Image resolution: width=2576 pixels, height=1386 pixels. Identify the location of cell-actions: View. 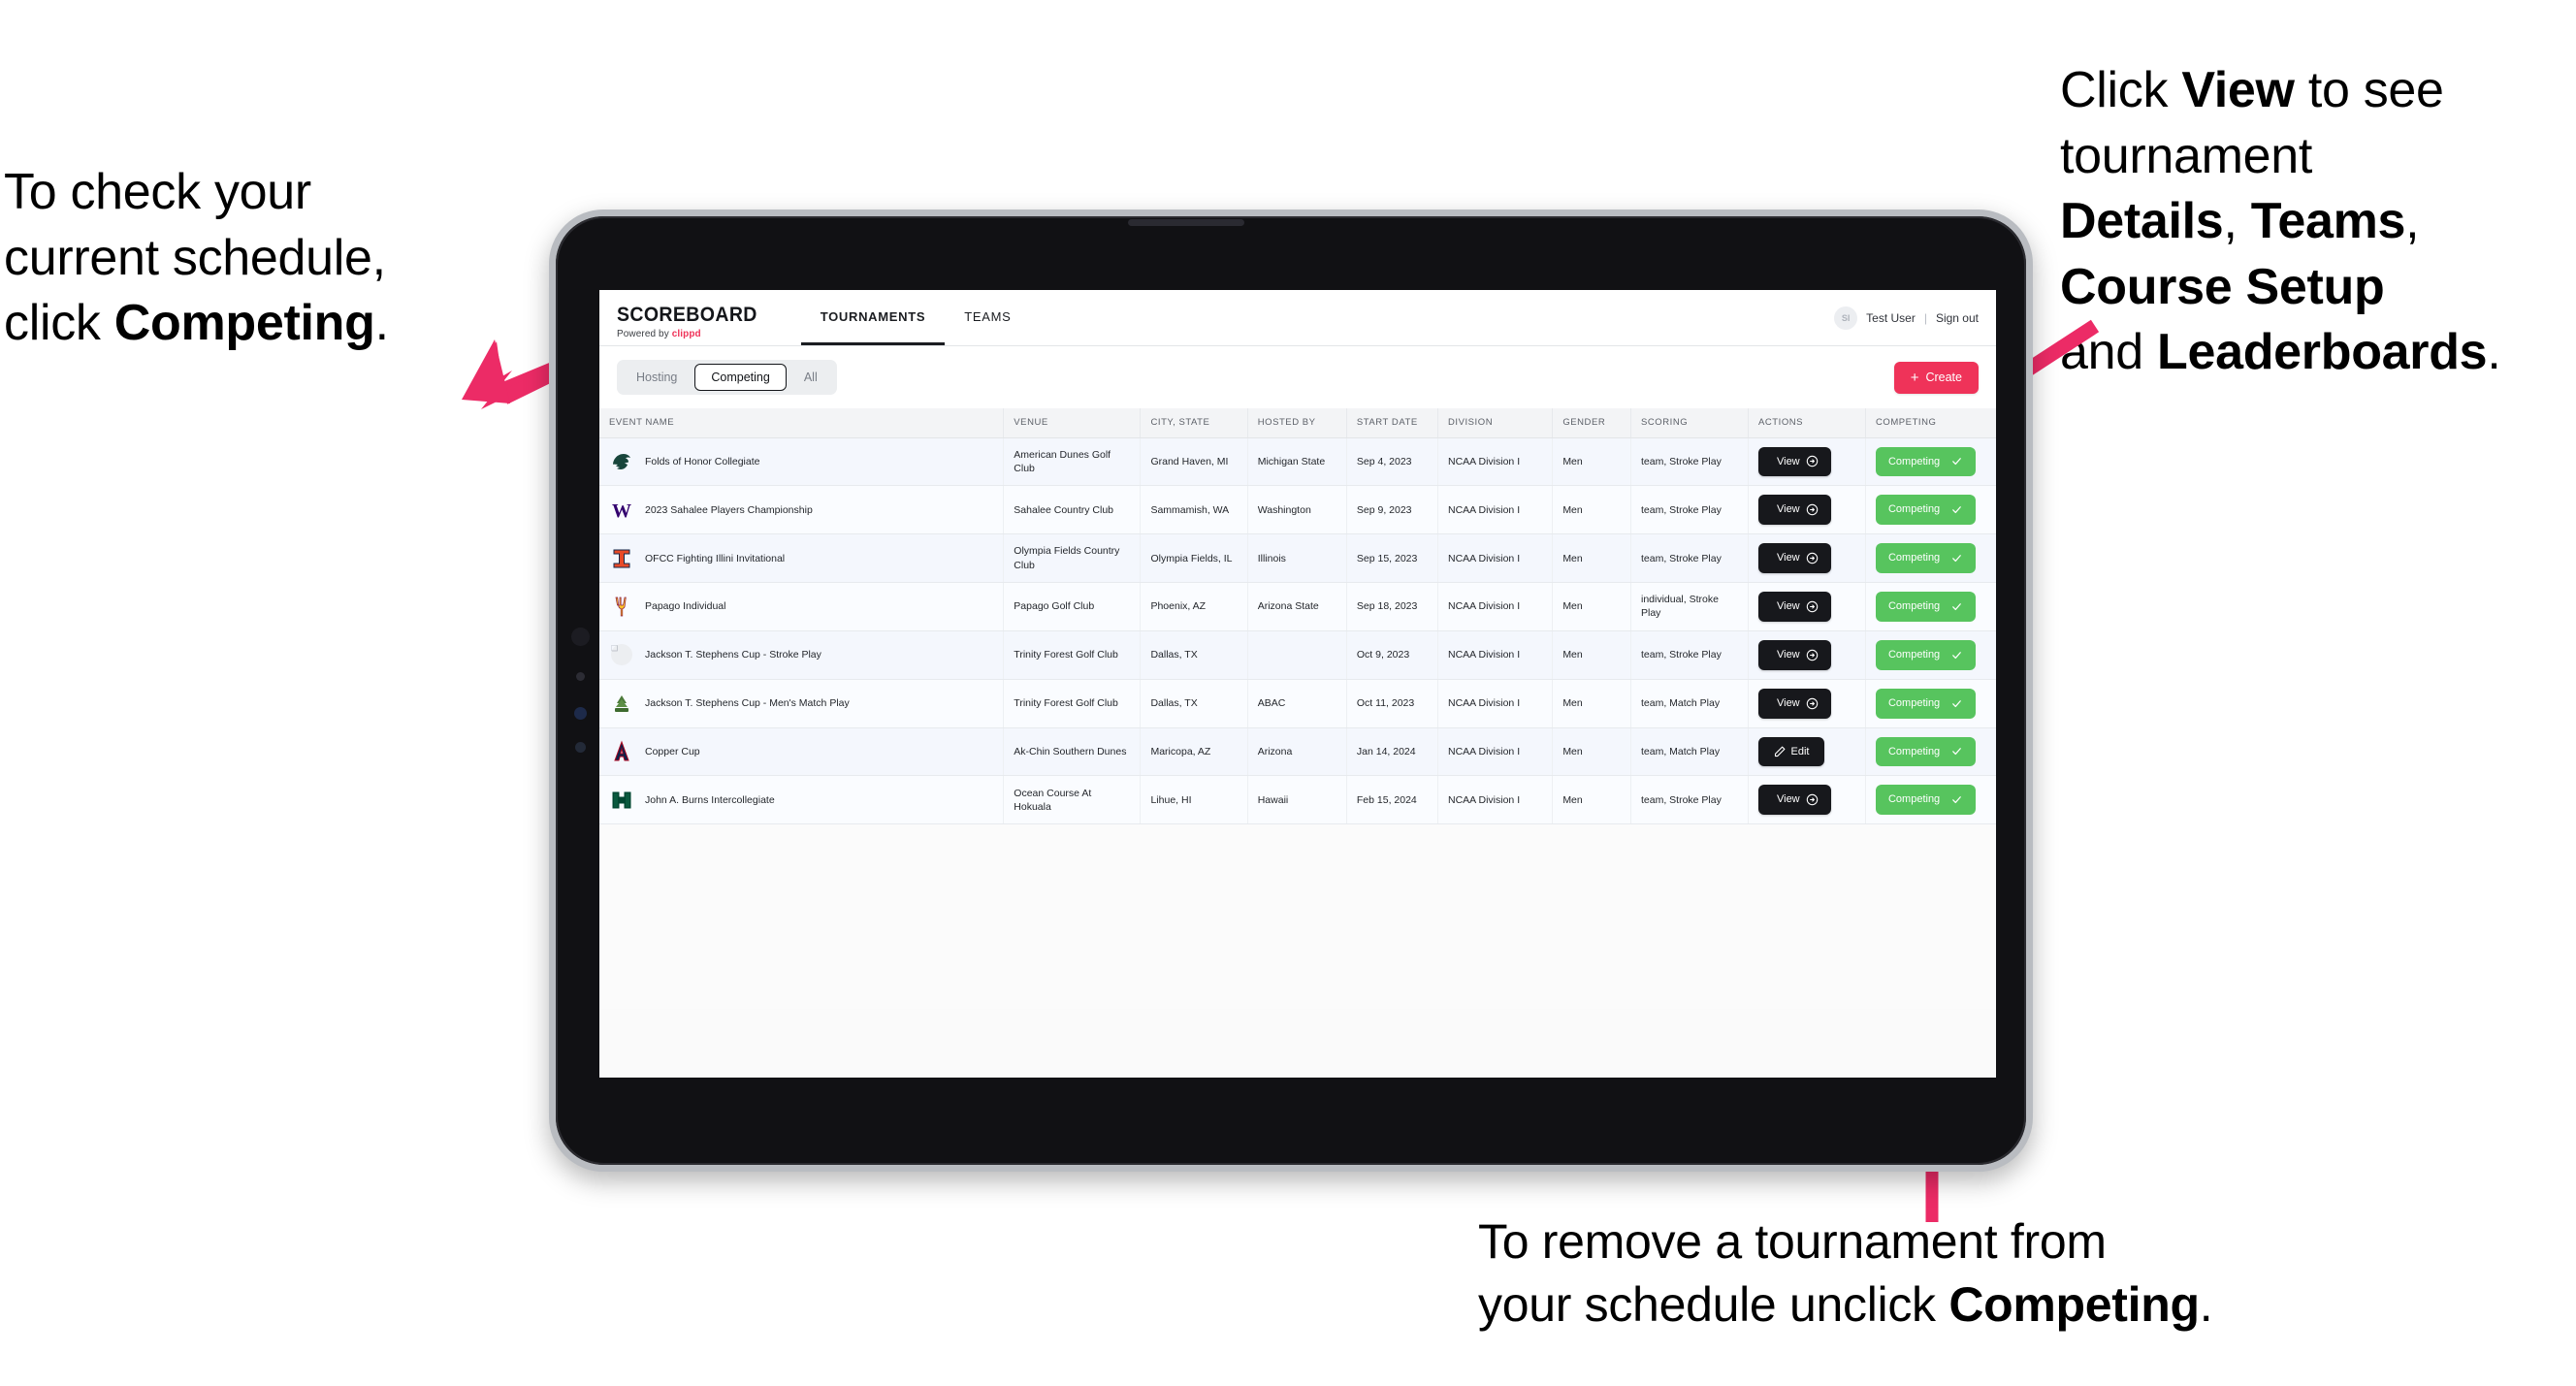
(1807, 703).